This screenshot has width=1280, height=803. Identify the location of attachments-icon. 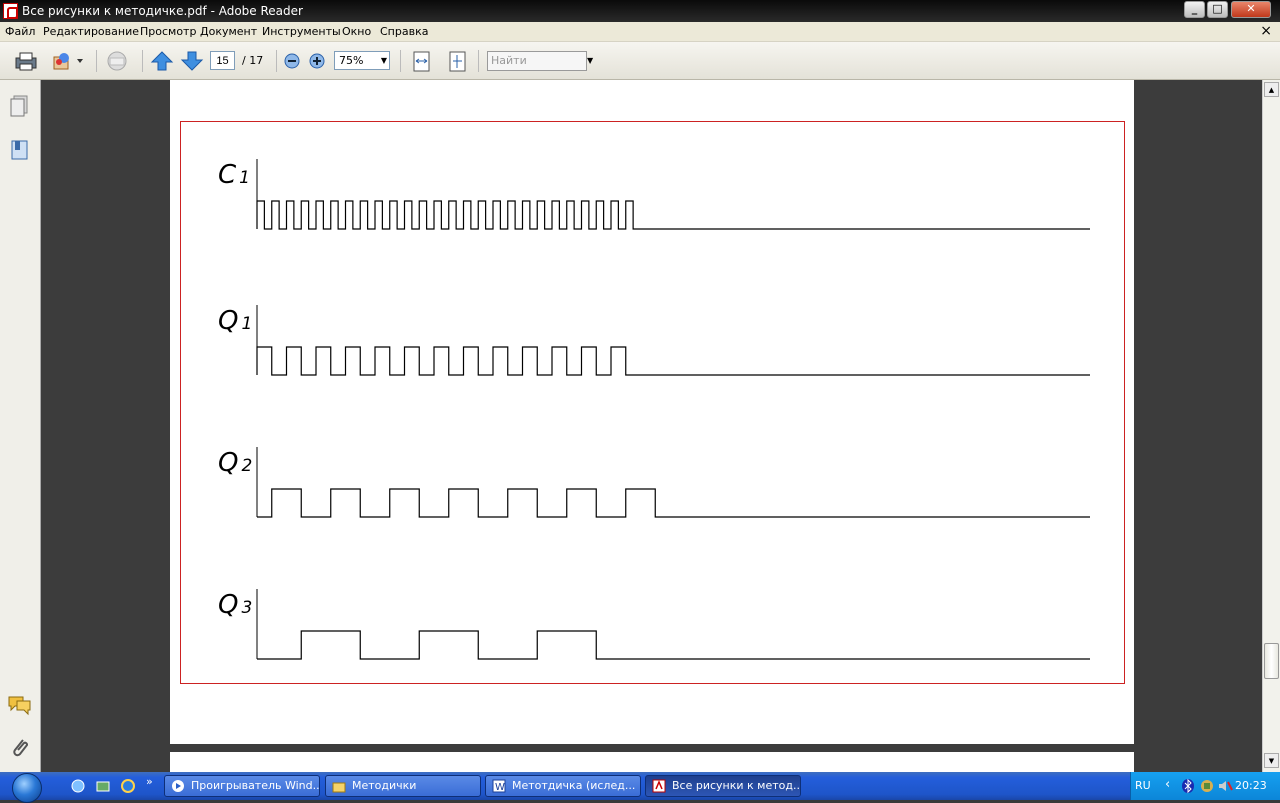
(20, 748).